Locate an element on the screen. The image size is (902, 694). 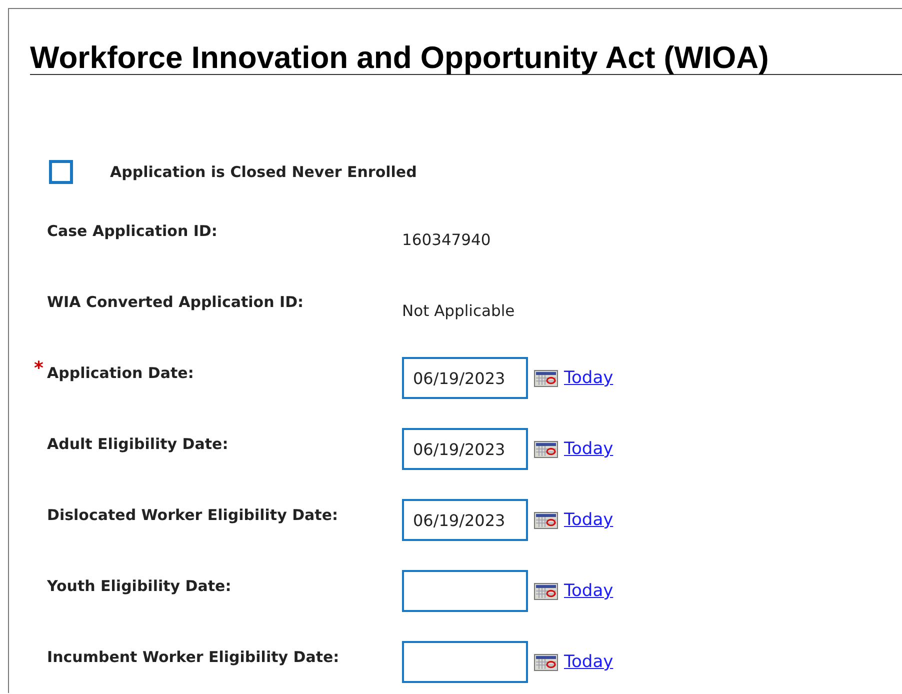
checkbox-label: Application is Closed Never Enrolled is located at coordinates (263, 172).